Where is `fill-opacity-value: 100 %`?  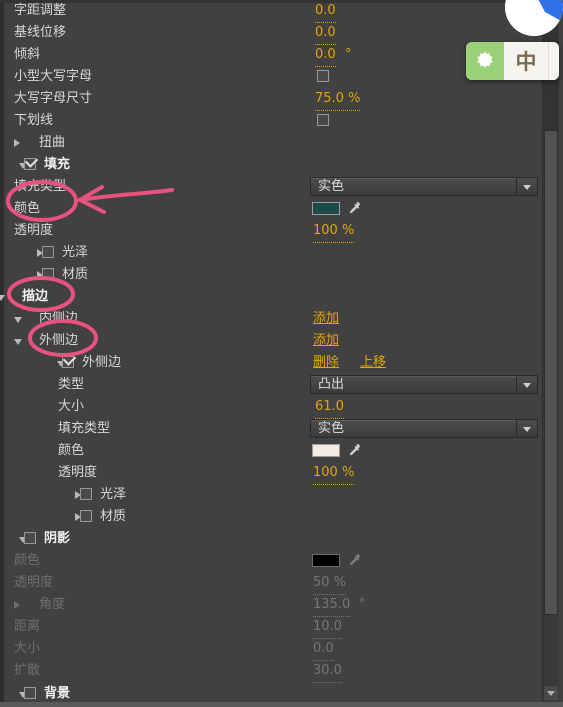
fill-opacity-value: 100 % is located at coordinates (334, 231).